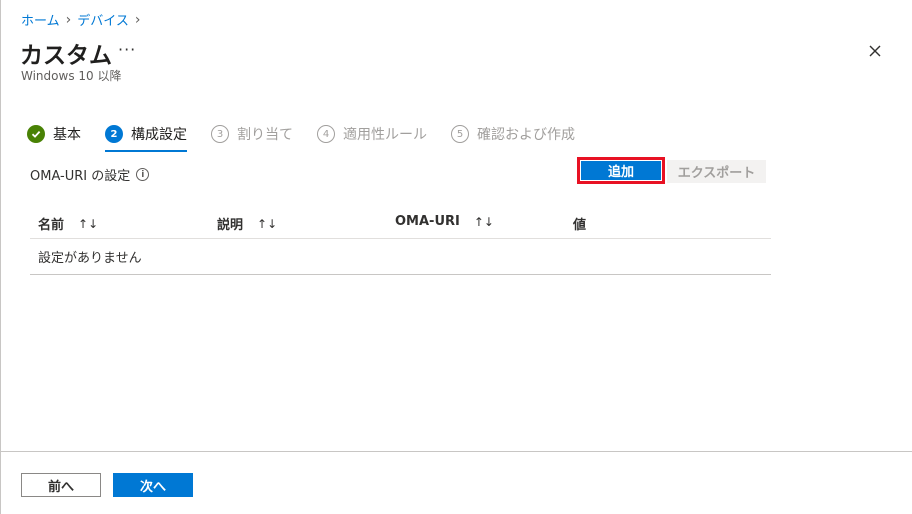 This screenshot has height=514, width=912. I want to click on oma-uri-table: 名前 ↑↓ 説明 ↑↓ OMA-URI ↑↓ 値 設定がありません, so click(400, 239).